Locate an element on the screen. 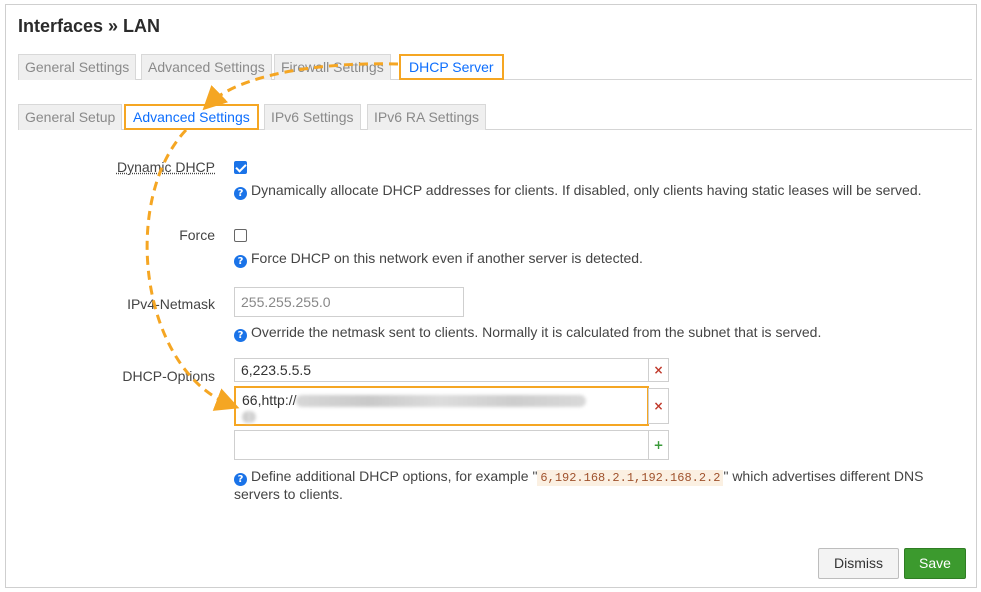 The height and width of the screenshot is (592, 981). remove-option-button-2: × is located at coordinates (658, 406).